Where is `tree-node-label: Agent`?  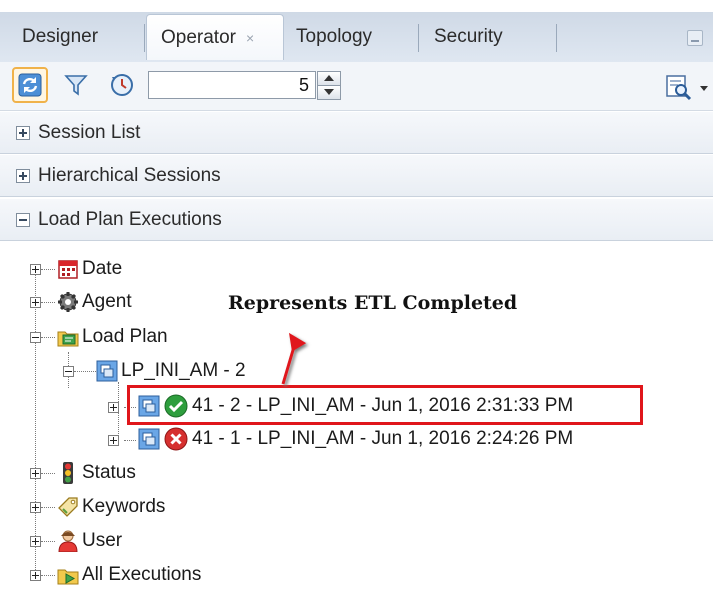 tree-node-label: Agent is located at coordinates (107, 301).